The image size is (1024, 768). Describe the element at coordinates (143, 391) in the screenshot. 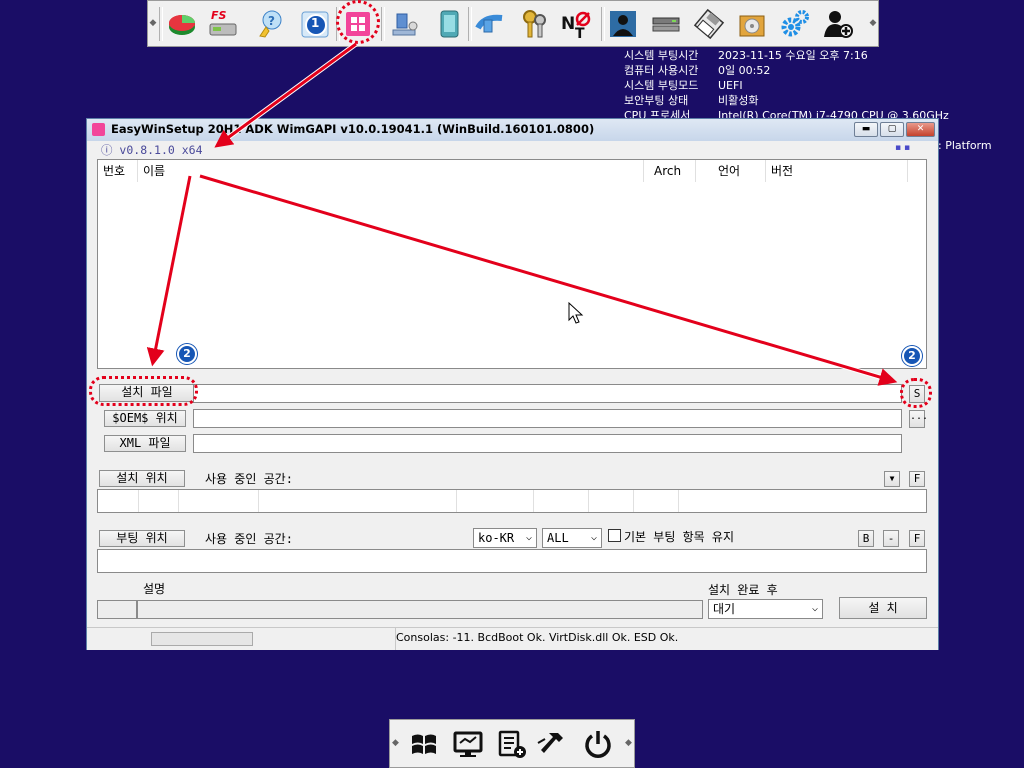

I see `highlight-ring-setup-file` at that location.